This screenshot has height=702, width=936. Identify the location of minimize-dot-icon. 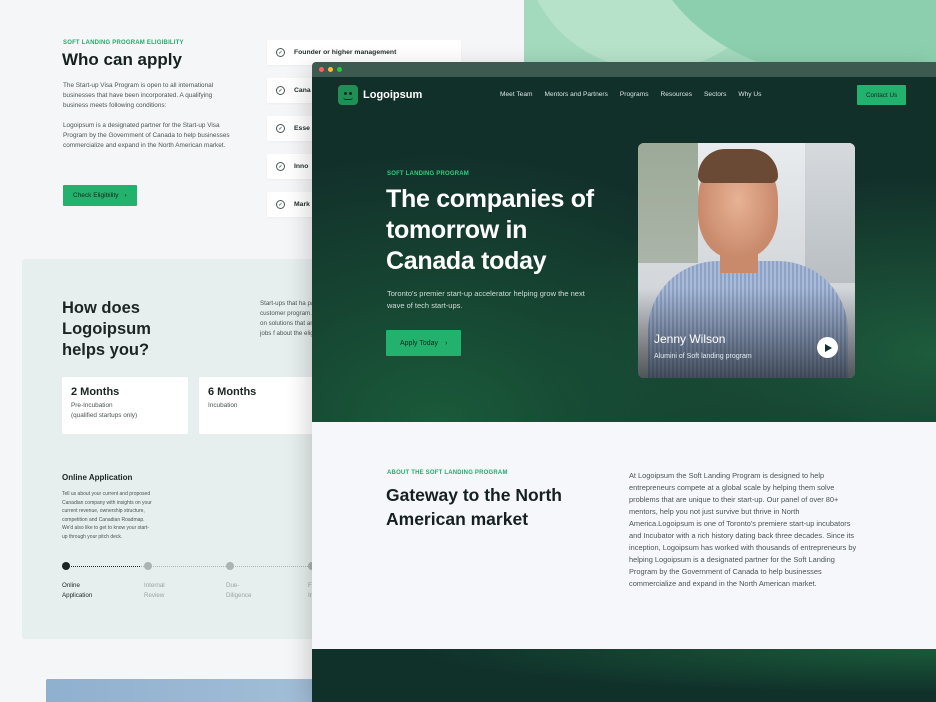
(330, 69).